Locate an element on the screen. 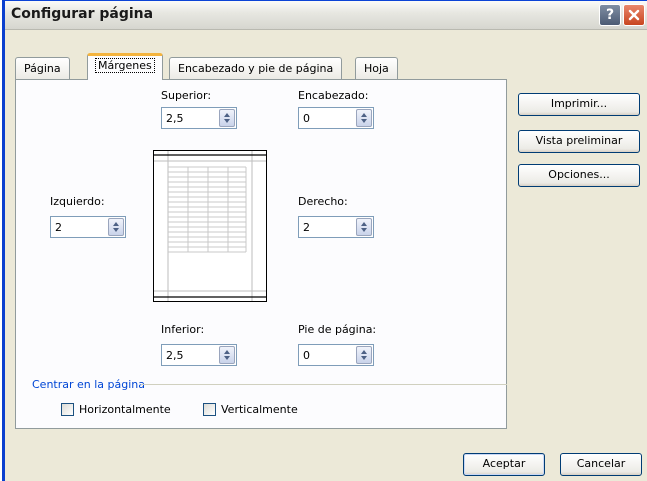  pie-spinner: 0 is located at coordinates (336, 355).